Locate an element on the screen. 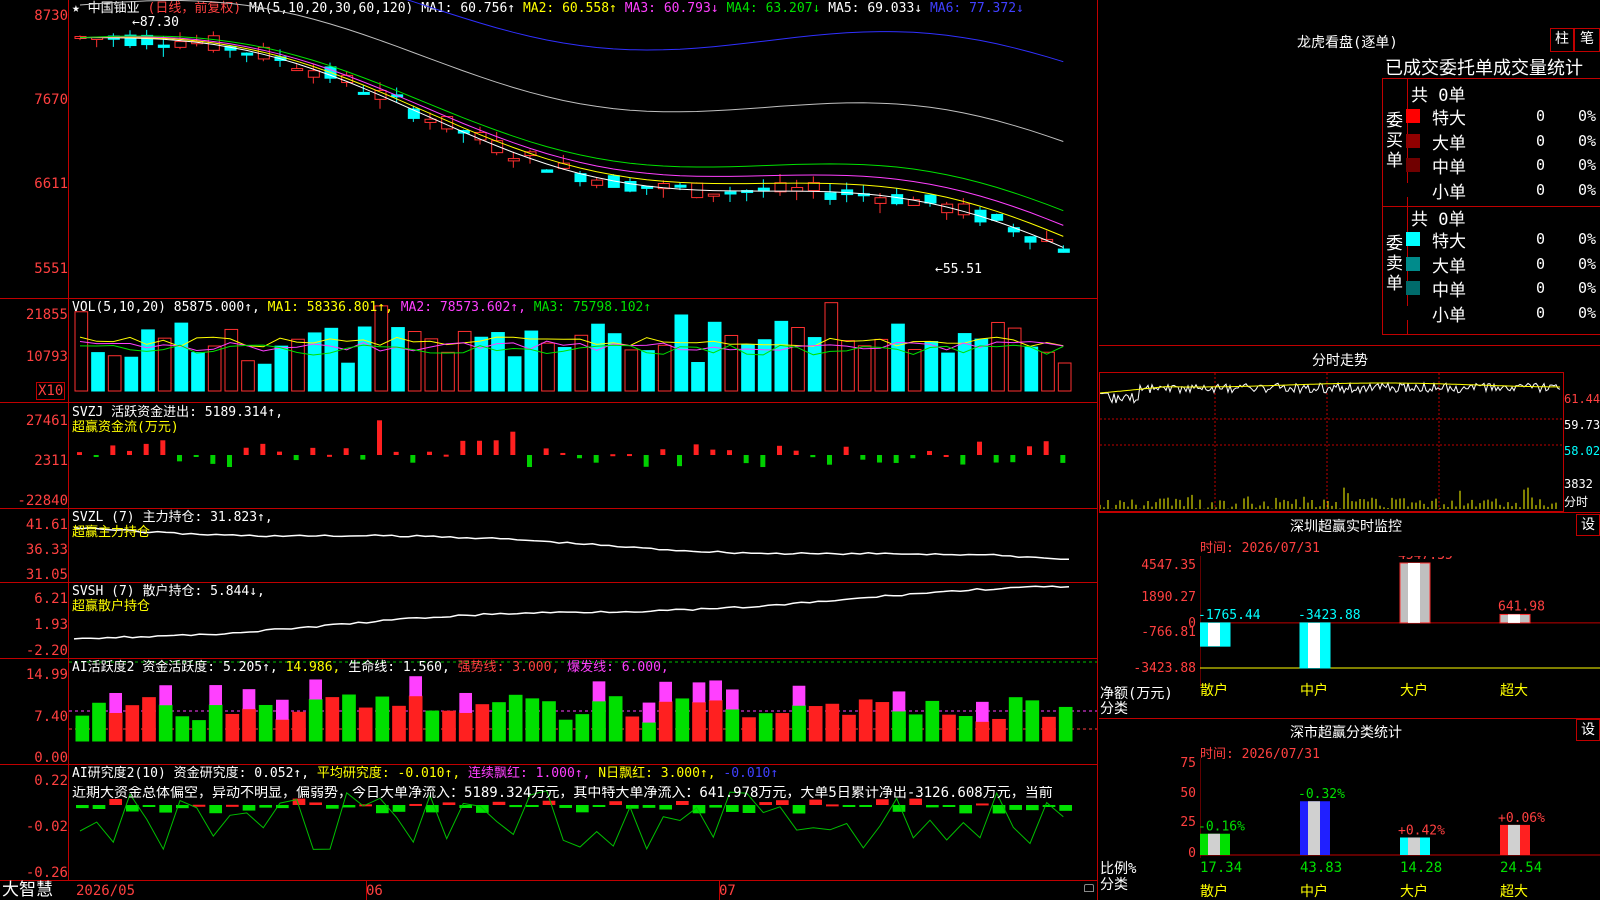 Image resolution: width=1600 pixels, height=900 pixels. intraday-chart is located at coordinates (1331, 441).